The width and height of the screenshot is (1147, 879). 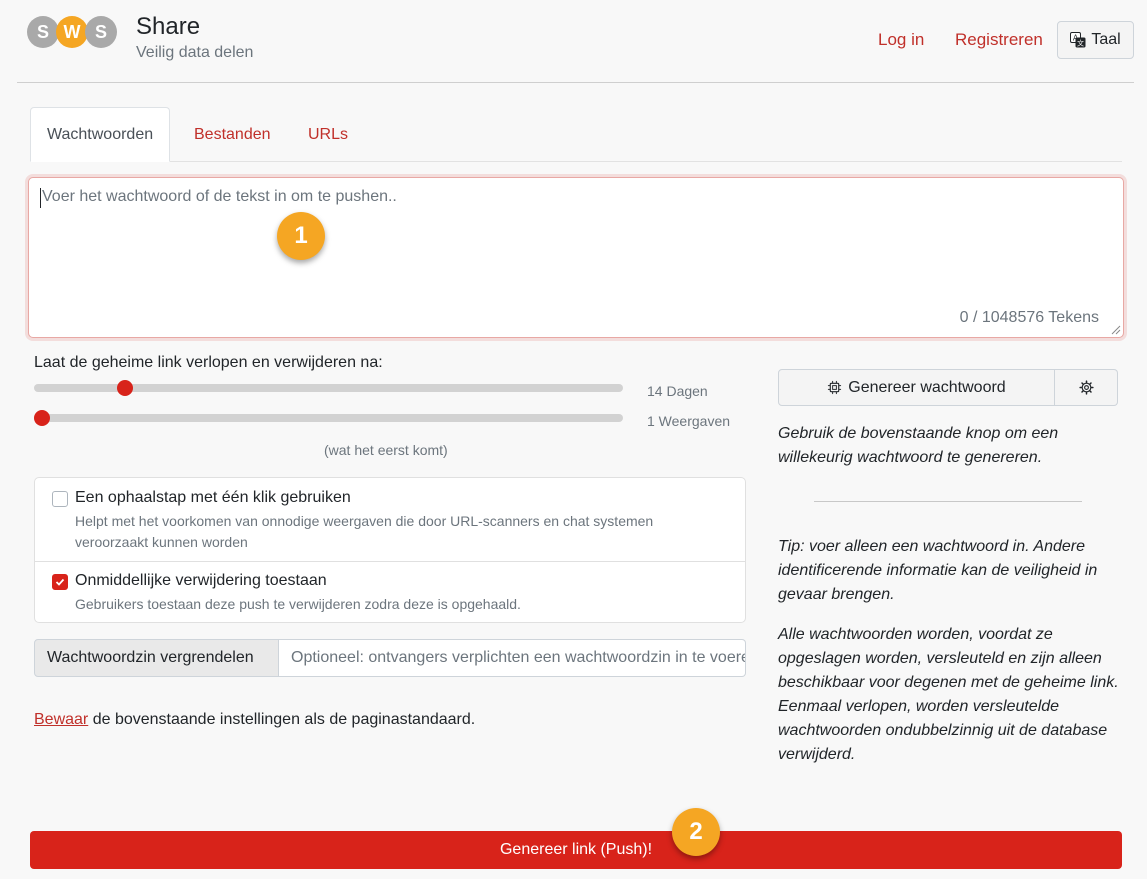 What do you see at coordinates (835, 387) in the screenshot?
I see `cpu-icon` at bounding box center [835, 387].